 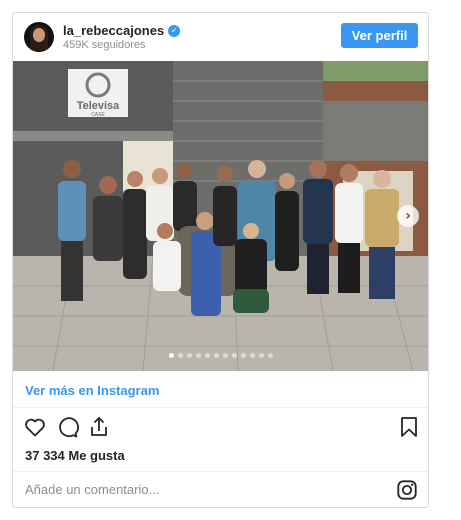 I want to click on avatar, so click(x=39, y=37).